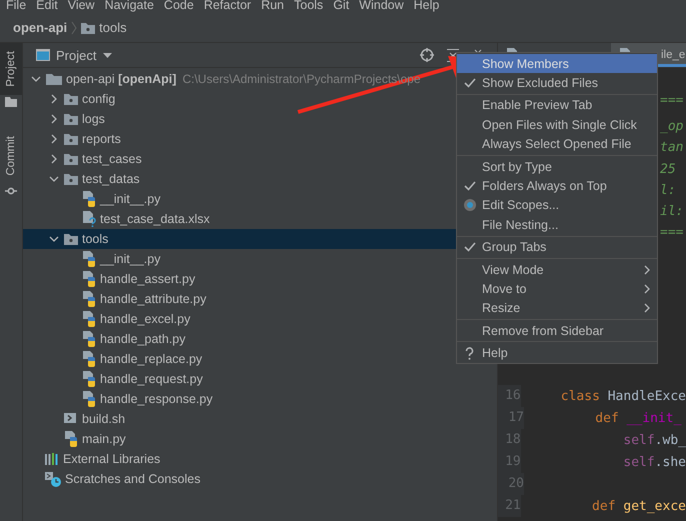 The width and height of the screenshot is (686, 521). Describe the element at coordinates (557, 125) in the screenshot. I see `menu-item: Open Files with Single Click` at that location.